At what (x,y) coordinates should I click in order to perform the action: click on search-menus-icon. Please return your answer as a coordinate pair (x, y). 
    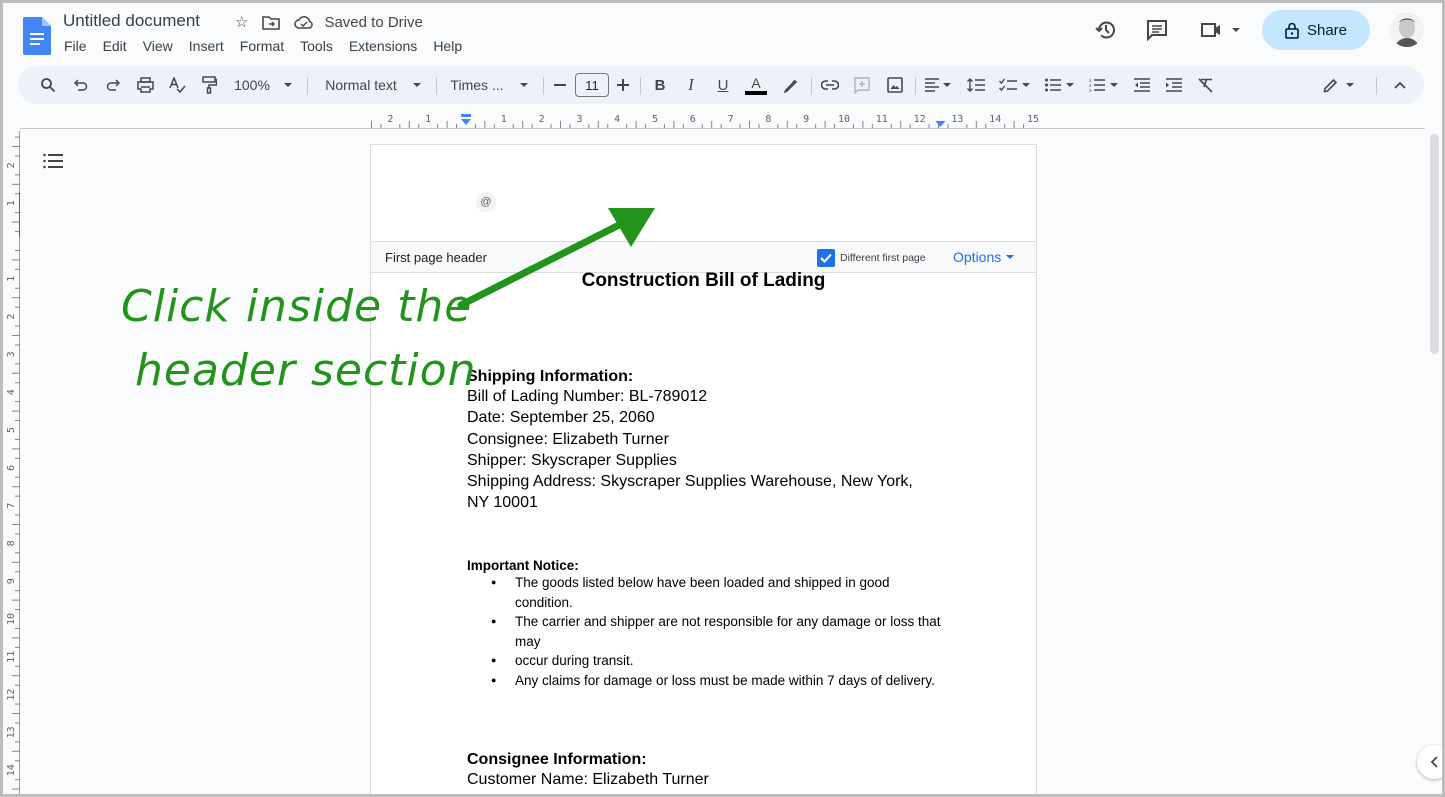
    Looking at the image, I should click on (48, 85).